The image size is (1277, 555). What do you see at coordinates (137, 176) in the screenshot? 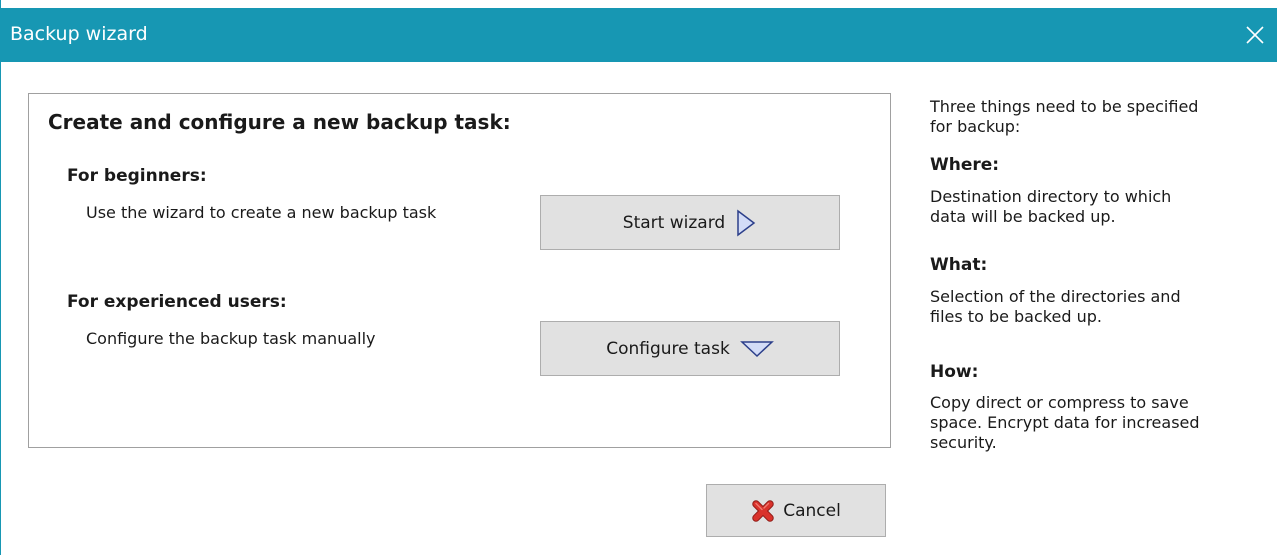
I see `beginners-heading: For beginners:` at bounding box center [137, 176].